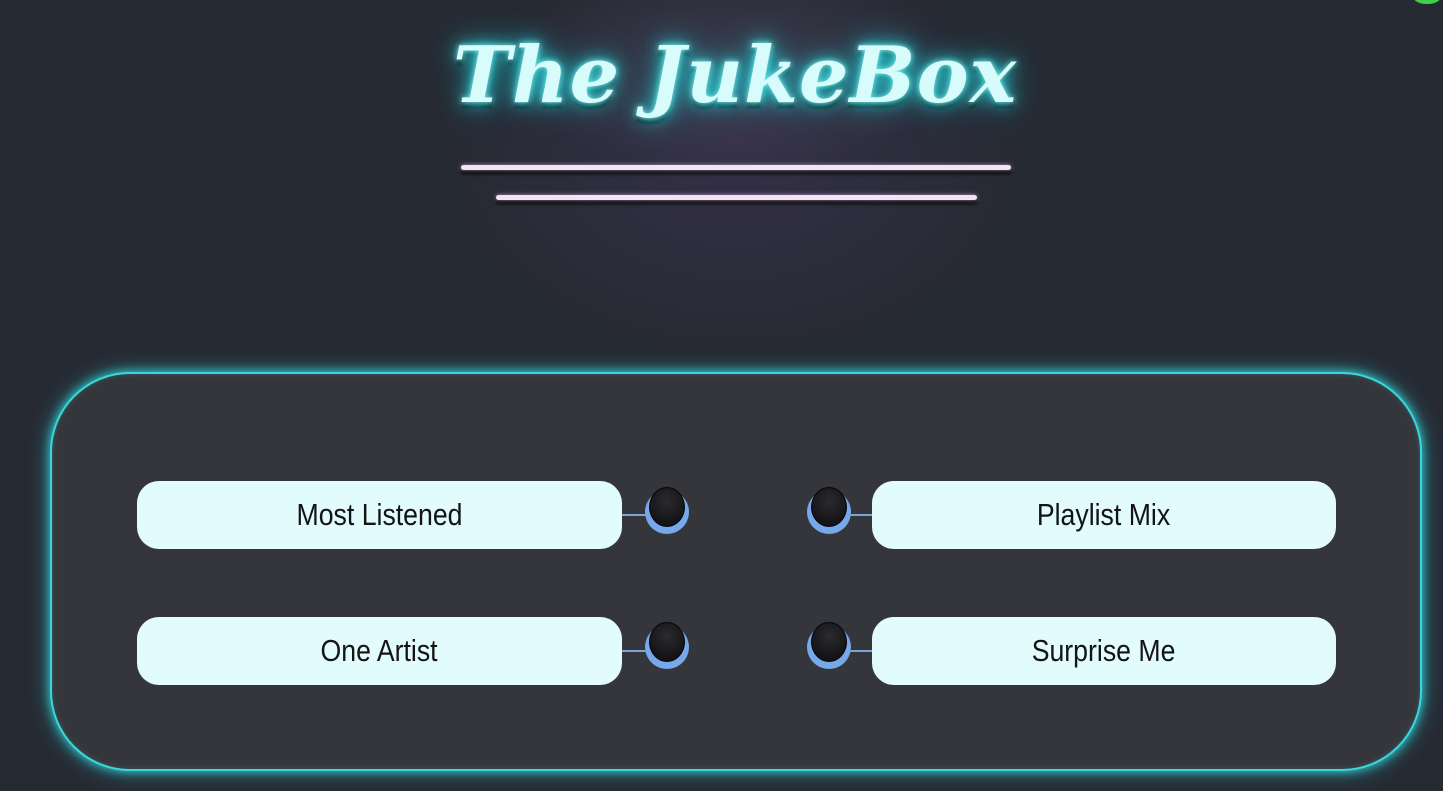 This screenshot has height=791, width=1443. I want to click on most-listened-toggle-knob-icon, so click(667, 510).